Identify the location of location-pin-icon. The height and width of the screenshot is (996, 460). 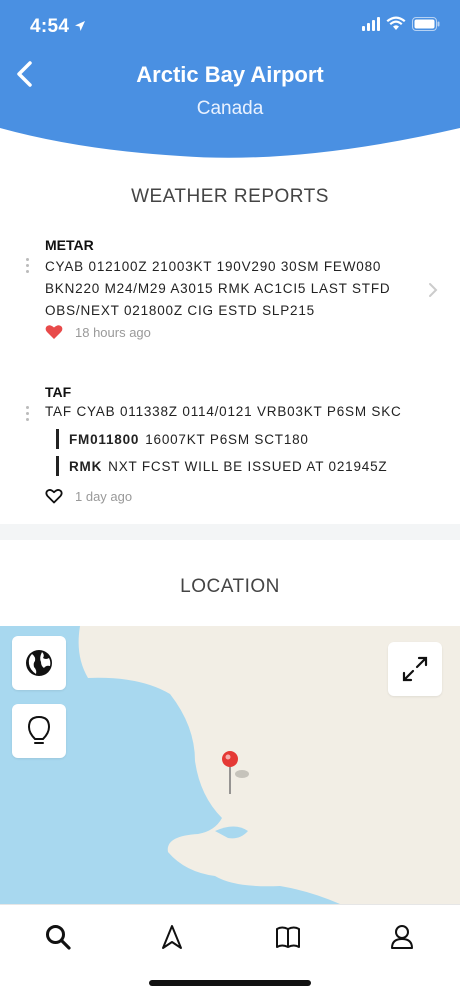
(235, 774).